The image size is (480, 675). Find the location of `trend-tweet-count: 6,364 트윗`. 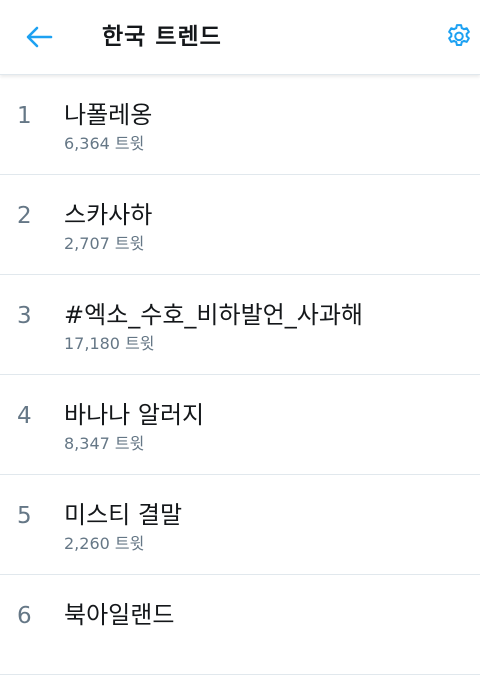

trend-tweet-count: 6,364 트윗 is located at coordinates (104, 143).